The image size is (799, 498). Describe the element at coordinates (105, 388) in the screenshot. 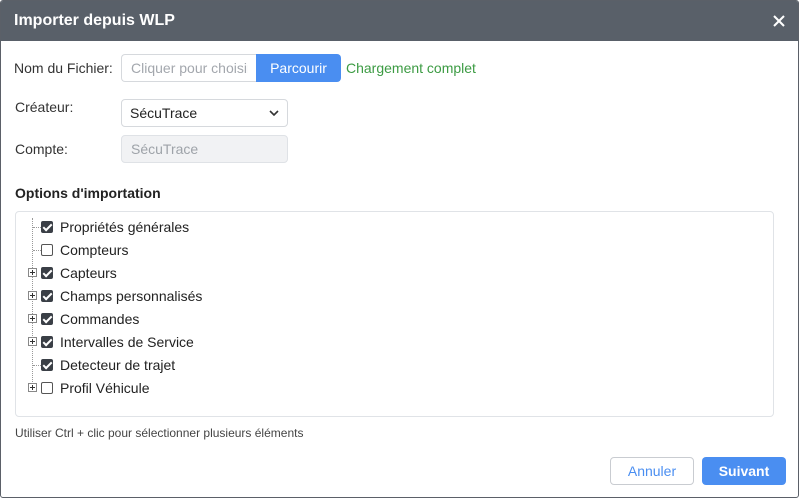

I see `tree-item-label: Profil Véhicule` at that location.